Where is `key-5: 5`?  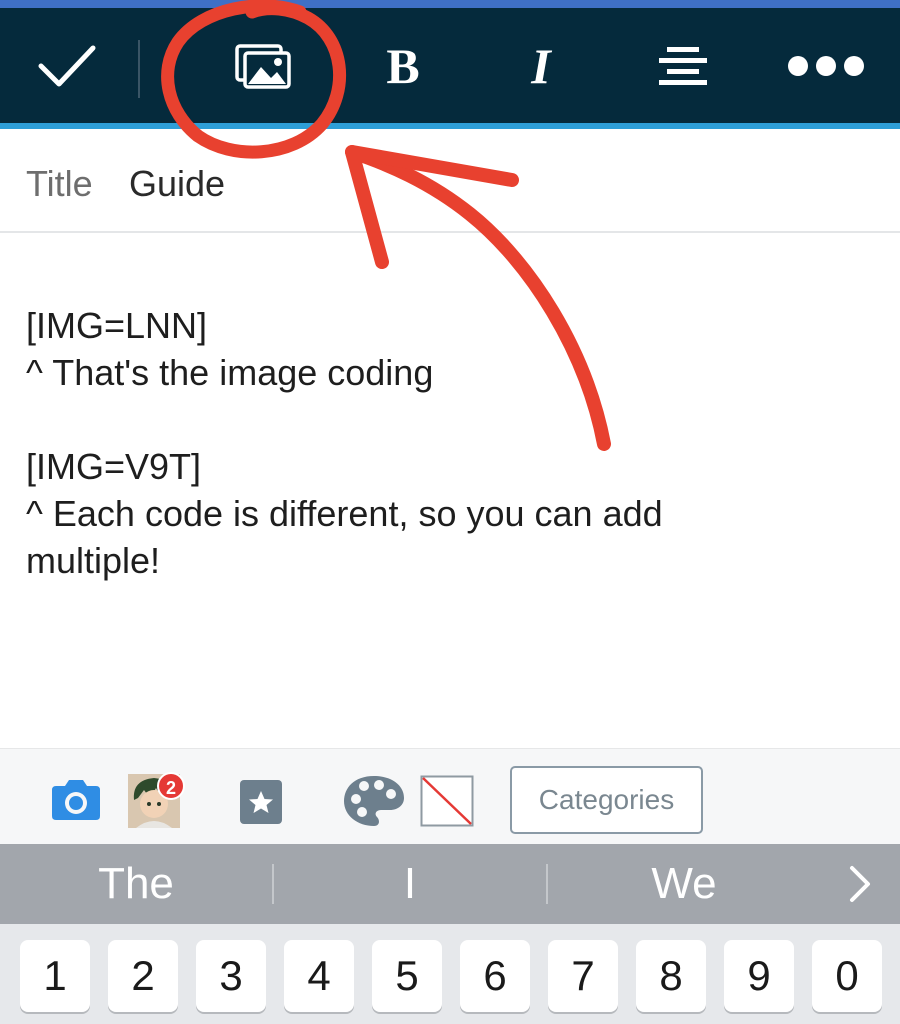
key-5: 5 is located at coordinates (407, 976).